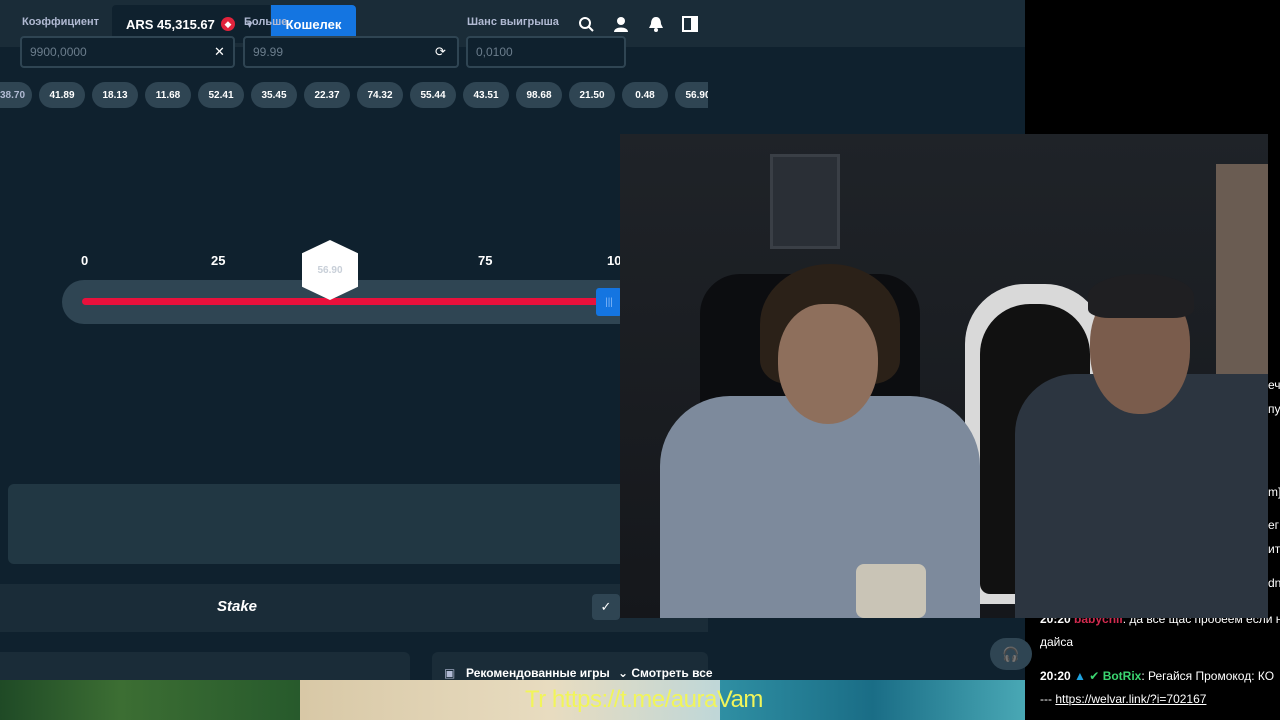  What do you see at coordinates (1274, 492) in the screenshot?
I see `chat-edge-text: m]` at bounding box center [1274, 492].